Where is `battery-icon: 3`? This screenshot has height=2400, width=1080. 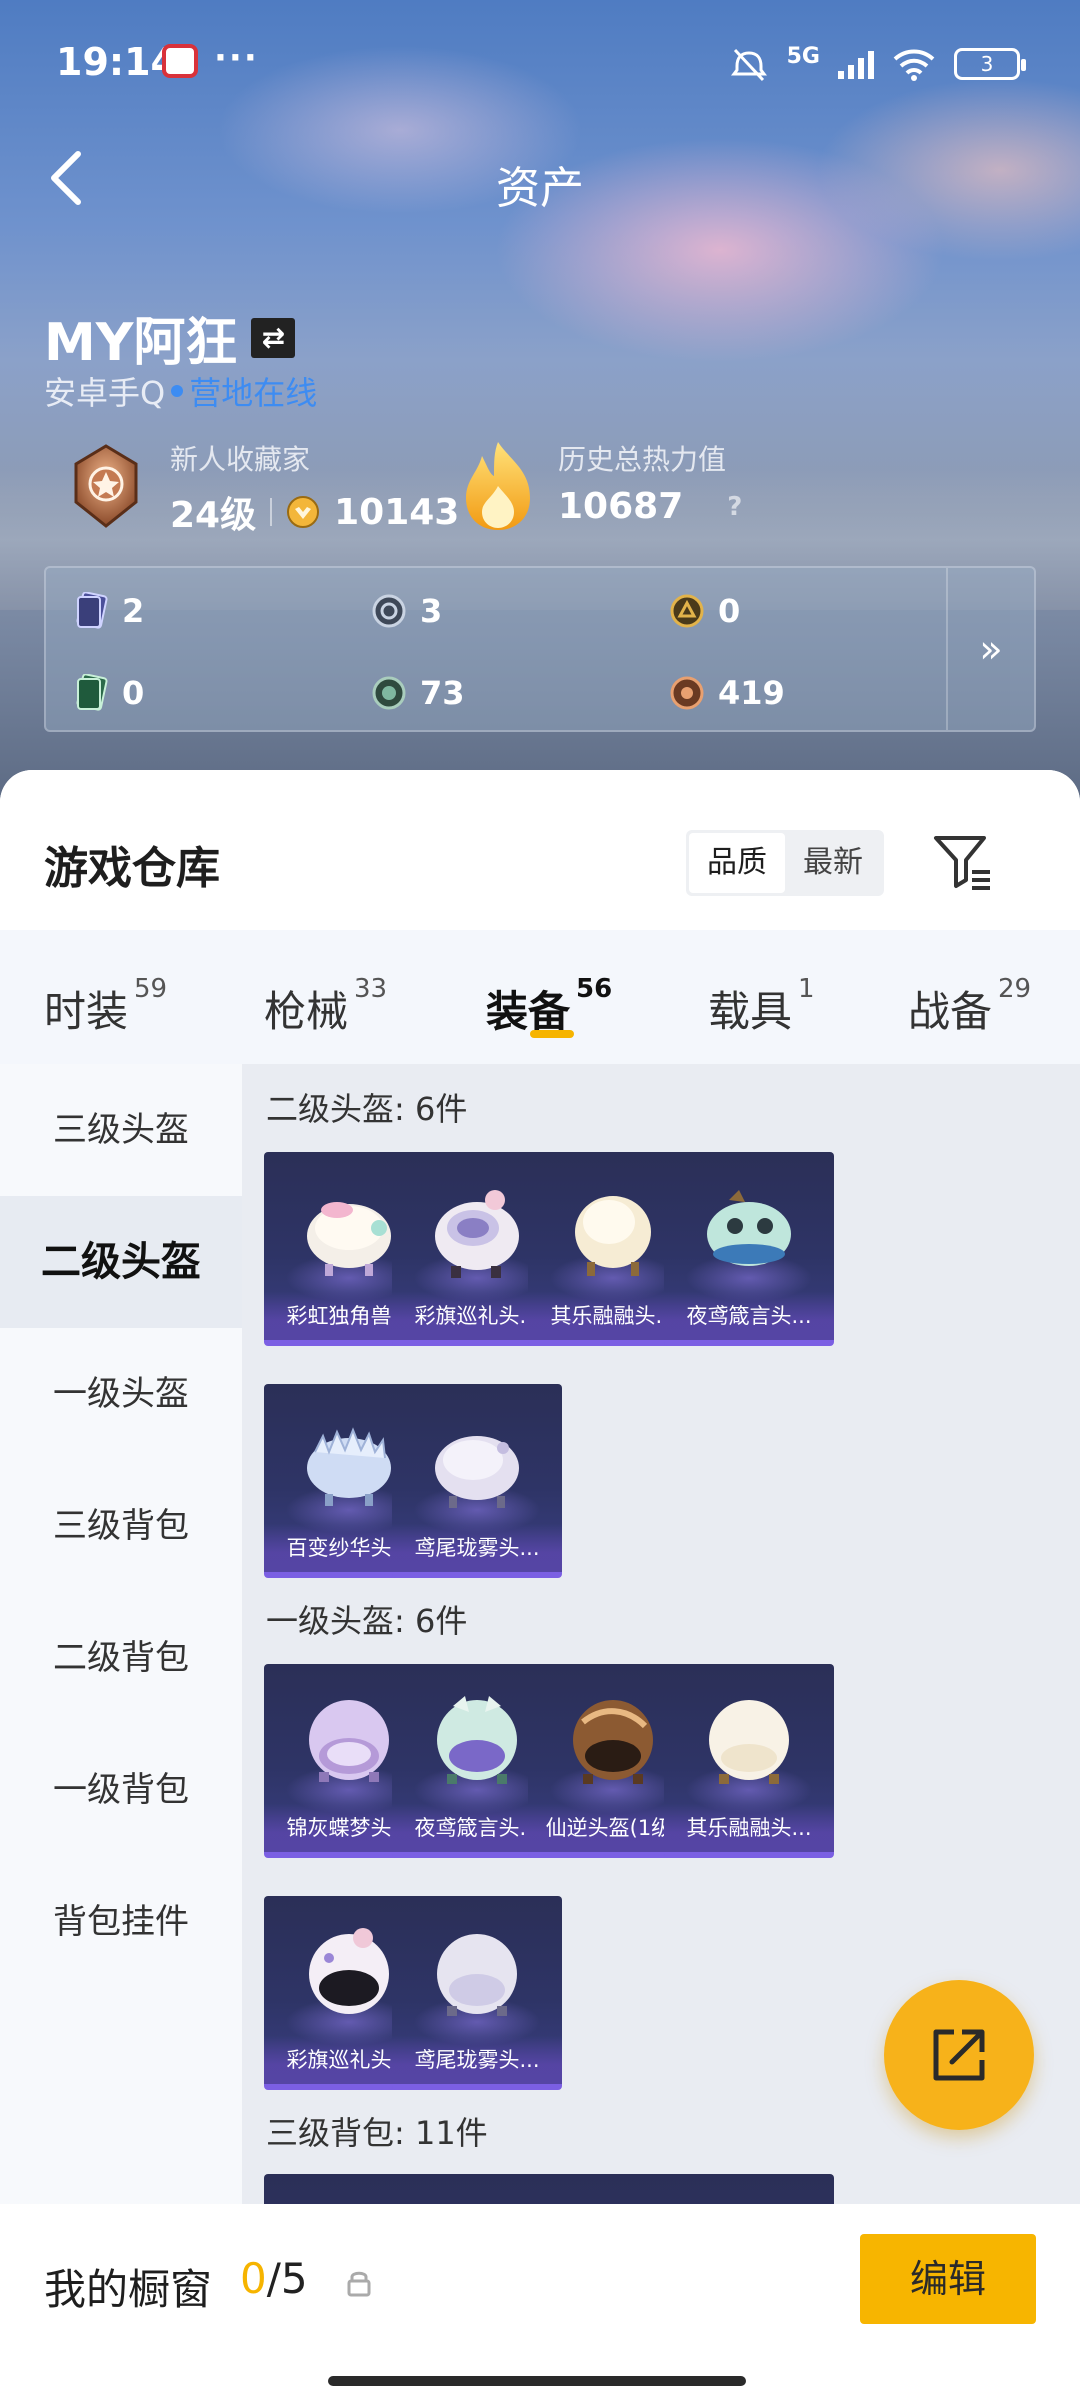 battery-icon: 3 is located at coordinates (990, 64).